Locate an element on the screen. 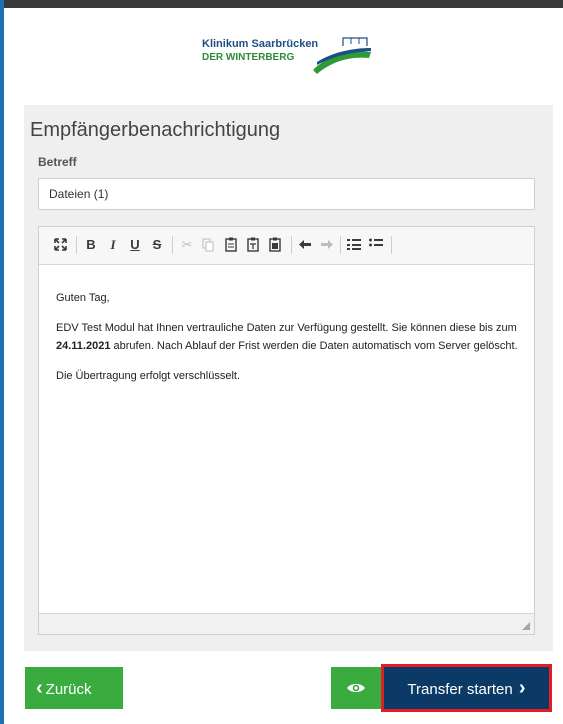 This screenshot has height=724, width=563. message-note: Die Übertragung erfolgt verschlüsselt. is located at coordinates (148, 376).